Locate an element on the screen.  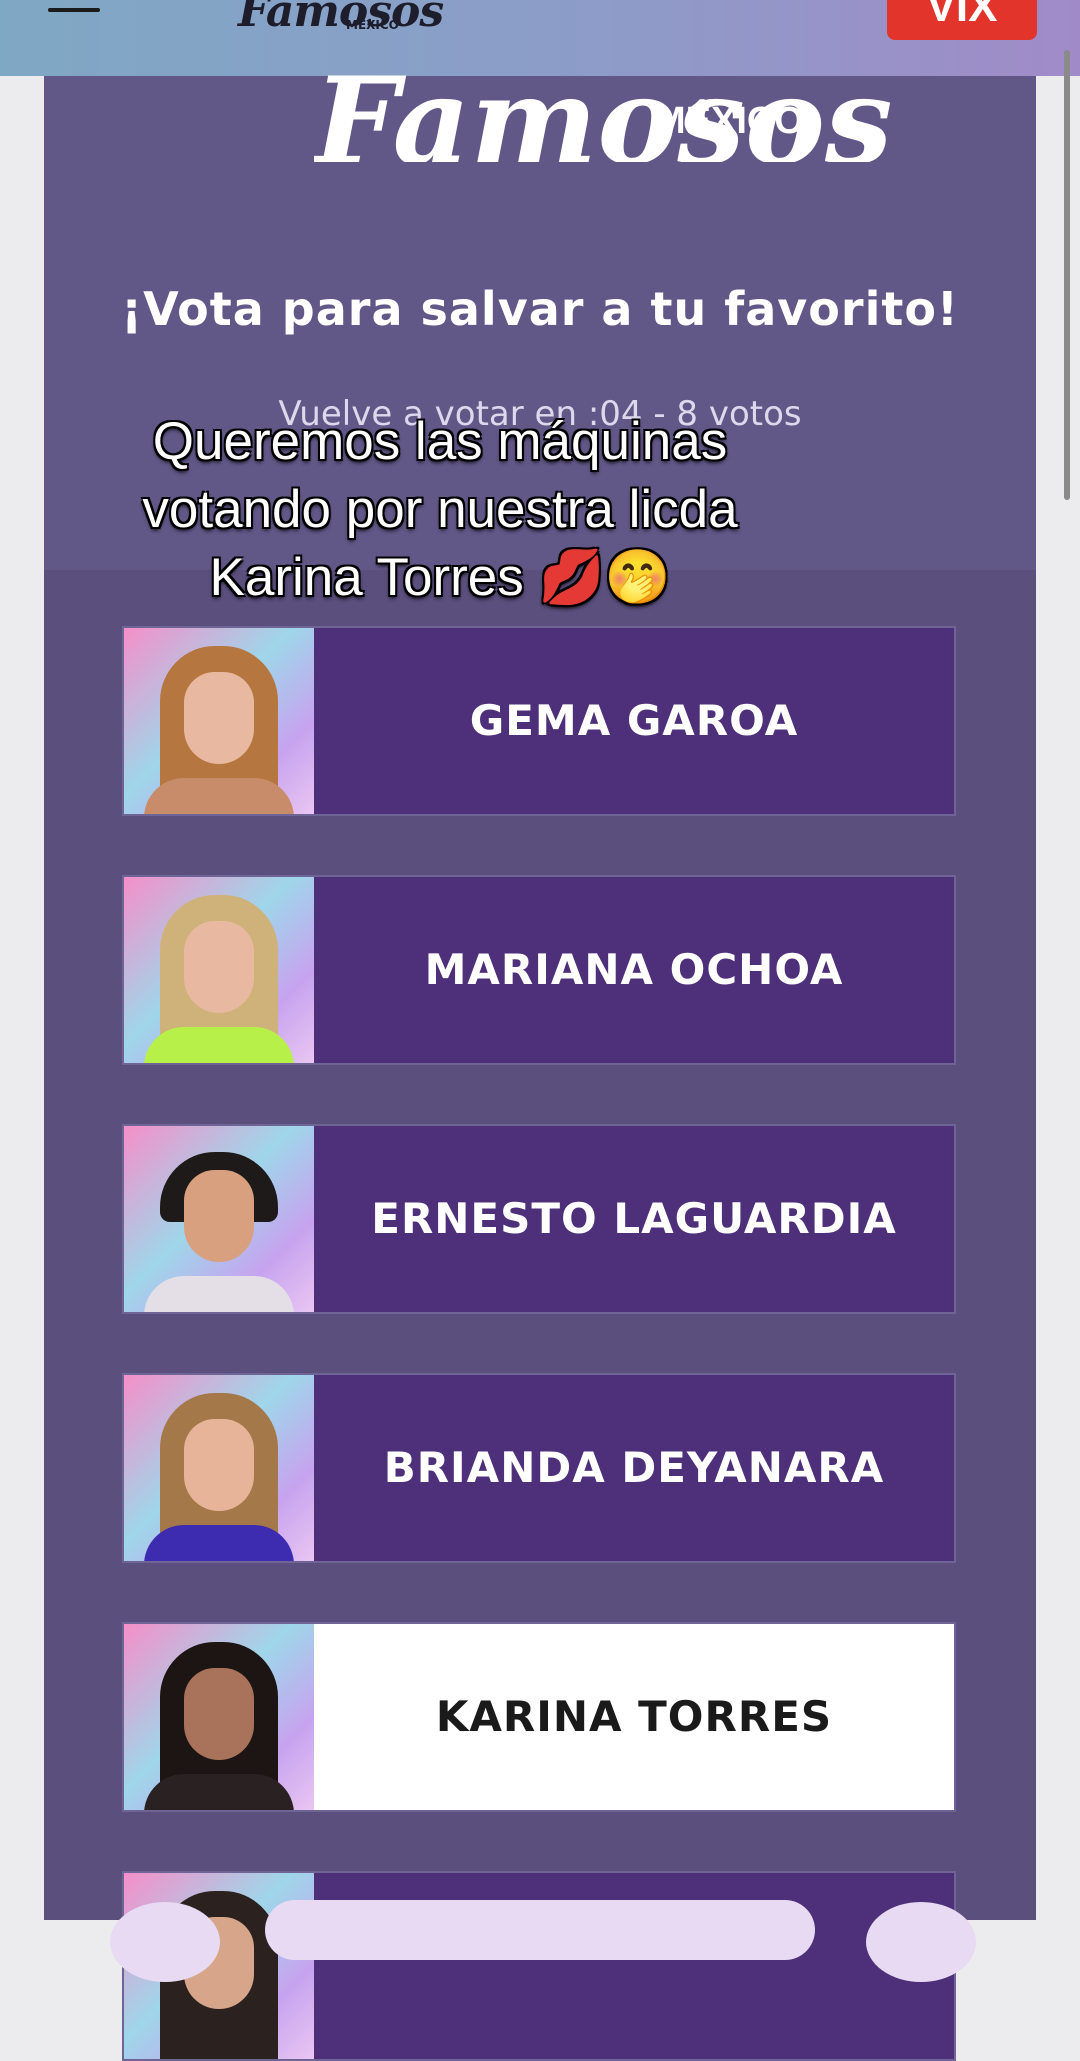
panel-logo-subtitle: MÉXICO is located at coordinates (729, 121).